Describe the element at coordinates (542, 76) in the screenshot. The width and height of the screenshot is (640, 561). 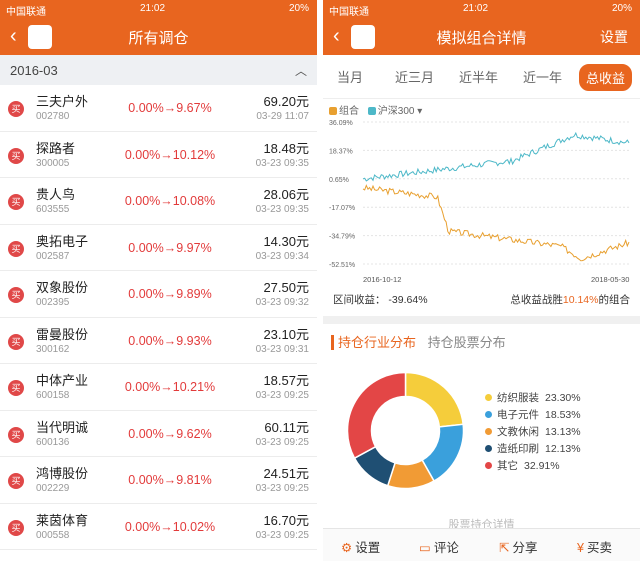
I see `tab-one-year: 近一年` at that location.